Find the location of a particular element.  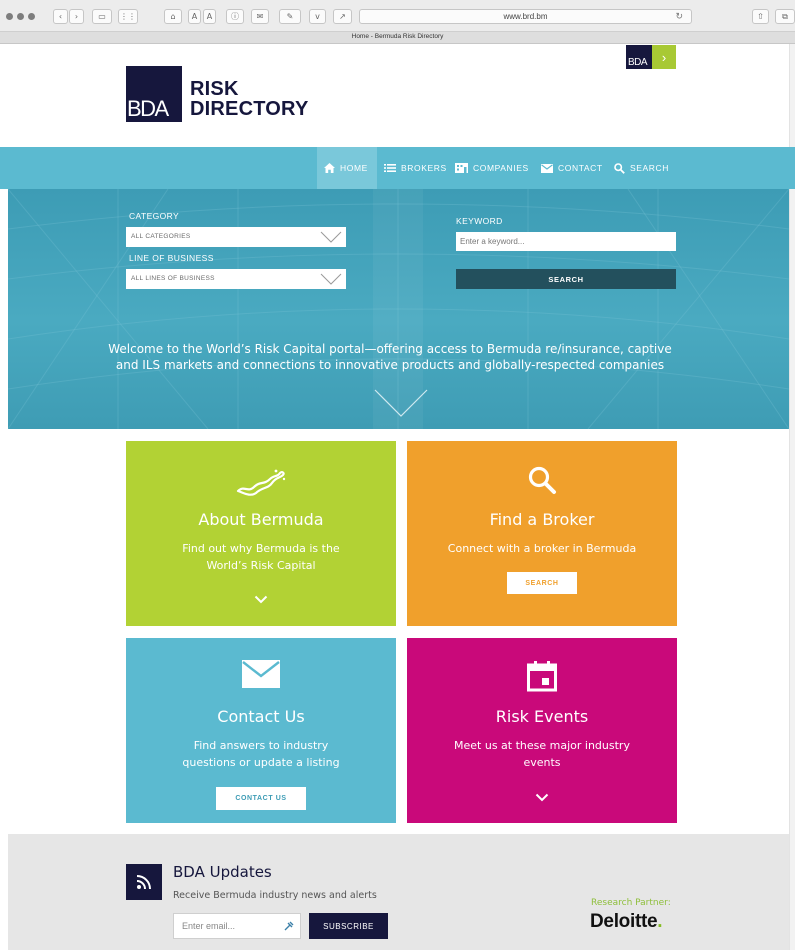

logo-line-1: RISK is located at coordinates (214, 89).